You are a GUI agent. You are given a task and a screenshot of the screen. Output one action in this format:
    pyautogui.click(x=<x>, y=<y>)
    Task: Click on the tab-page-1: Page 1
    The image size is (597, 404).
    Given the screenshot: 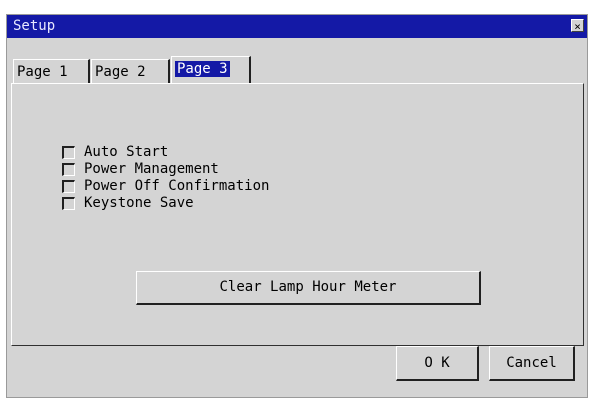 What is the action you would take?
    pyautogui.click(x=51, y=71)
    